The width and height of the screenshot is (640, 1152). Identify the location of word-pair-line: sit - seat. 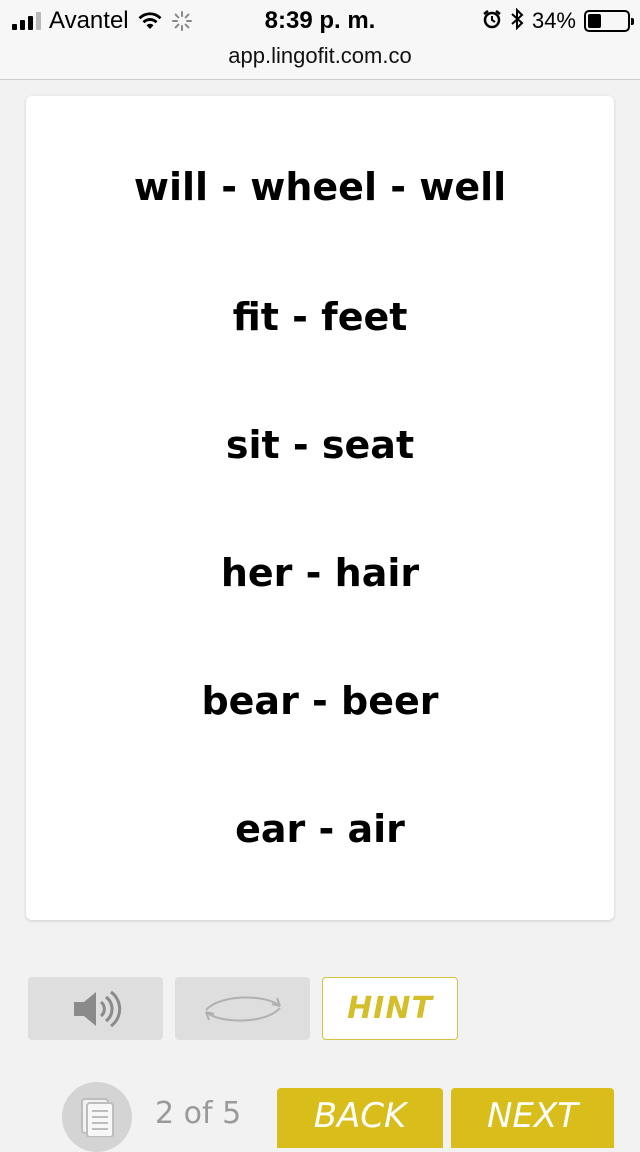
(320, 445).